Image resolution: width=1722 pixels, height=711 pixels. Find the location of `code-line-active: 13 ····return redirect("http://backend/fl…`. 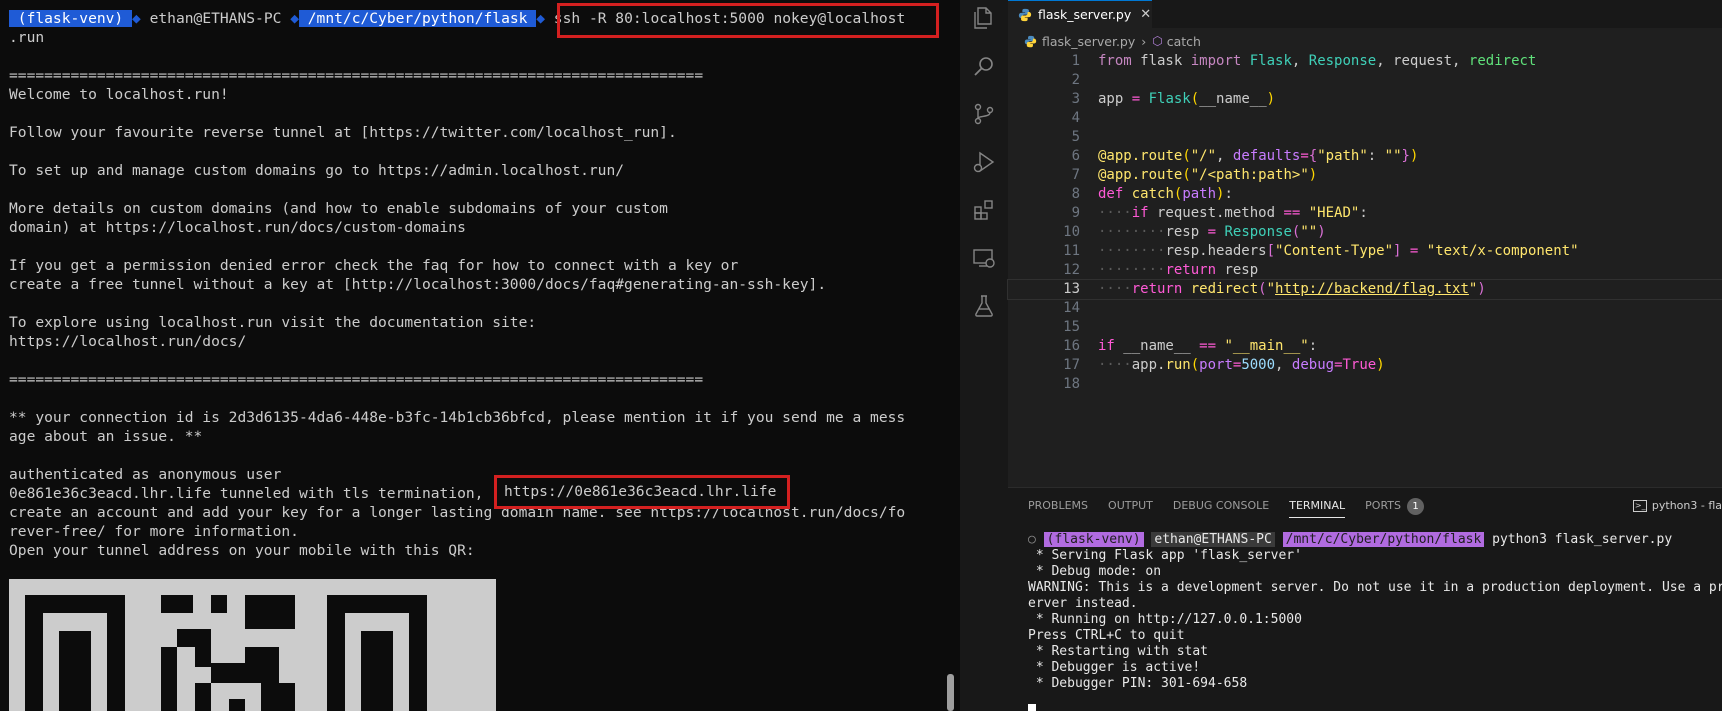

code-line-active: 13 ····return redirect("http://backend/fl… is located at coordinates (1364, 289).